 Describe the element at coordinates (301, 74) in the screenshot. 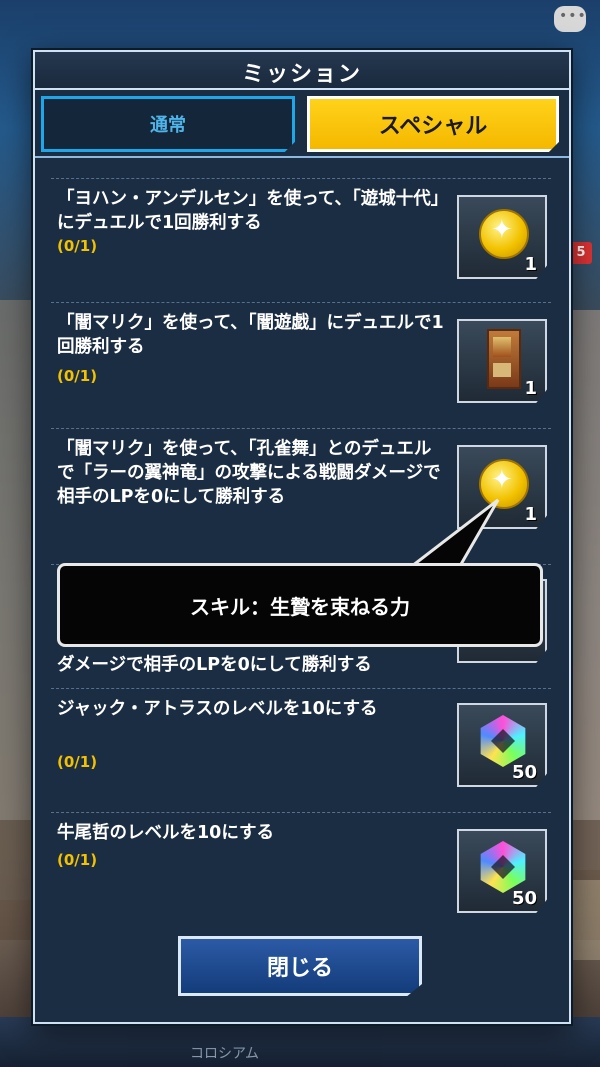

I see `dialog-title: ミッション` at that location.